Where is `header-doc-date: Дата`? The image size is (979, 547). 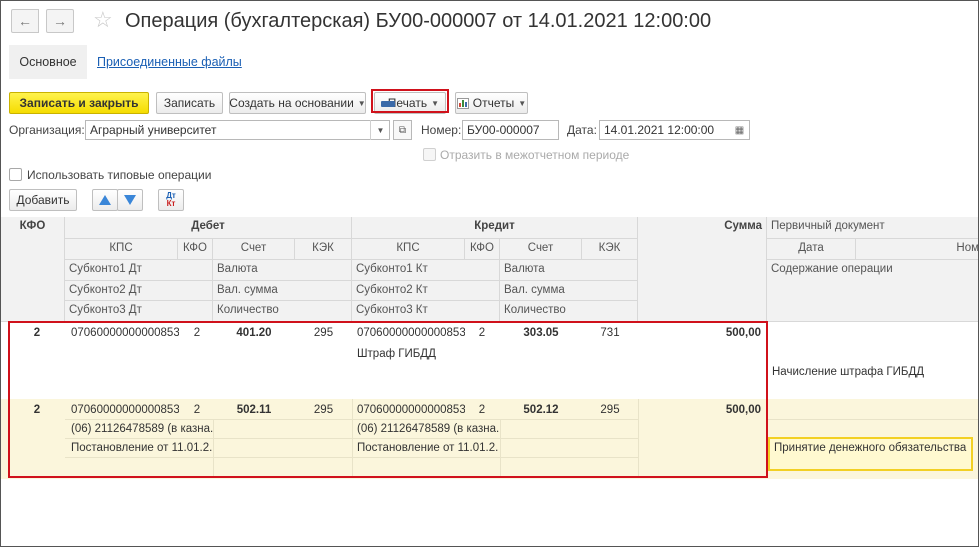
header-doc-date: Дата is located at coordinates (811, 249).